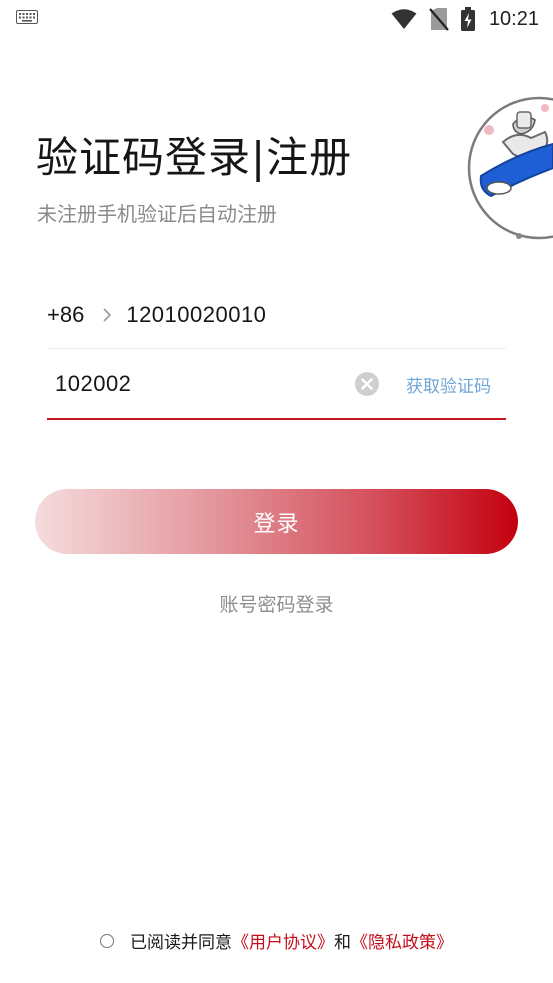  Describe the element at coordinates (107, 315) in the screenshot. I see `chevron-right-icon` at that location.